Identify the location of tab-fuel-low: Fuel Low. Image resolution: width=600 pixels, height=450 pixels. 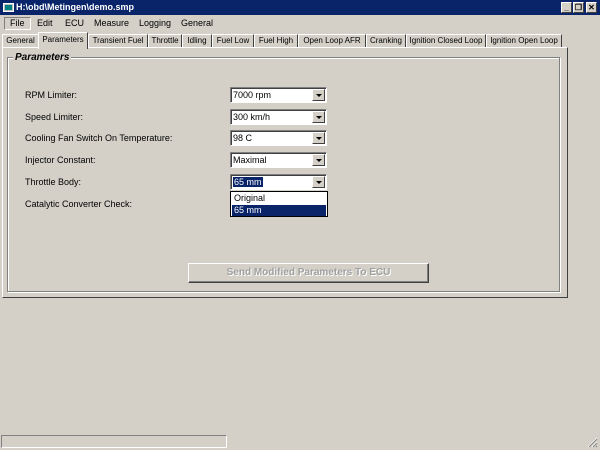
(233, 41).